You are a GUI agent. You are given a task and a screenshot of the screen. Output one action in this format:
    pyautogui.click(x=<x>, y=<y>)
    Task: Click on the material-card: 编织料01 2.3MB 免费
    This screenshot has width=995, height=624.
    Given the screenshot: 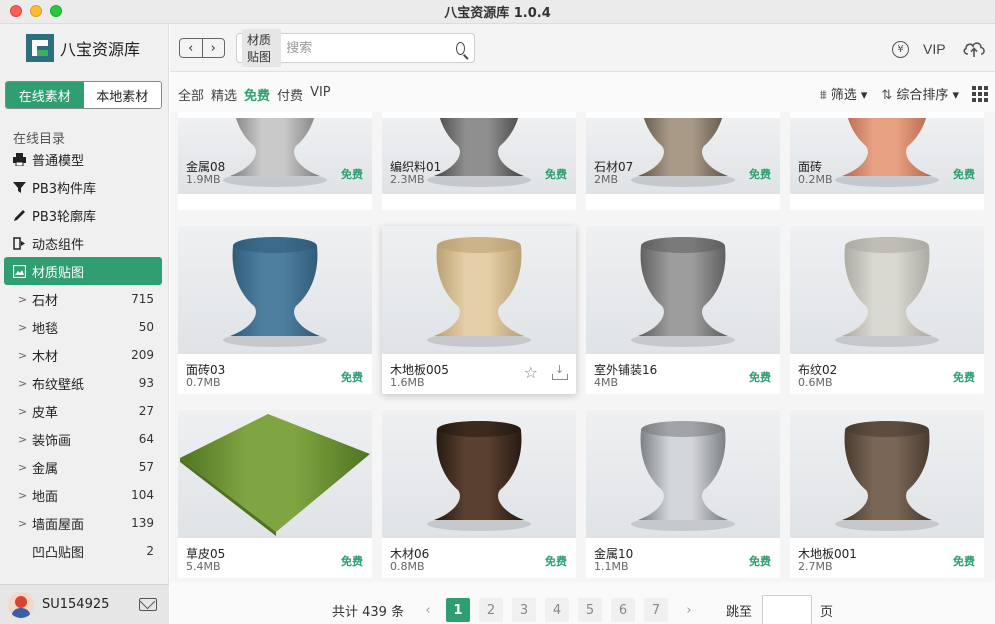 What is the action you would take?
    pyautogui.click(x=479, y=161)
    